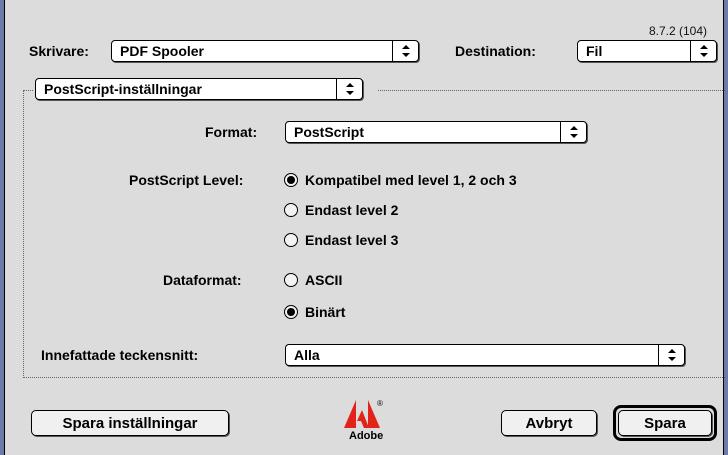 Image resolution: width=728 pixels, height=455 pixels. What do you see at coordinates (59, 51) in the screenshot?
I see `printer-label: Skrivare:` at bounding box center [59, 51].